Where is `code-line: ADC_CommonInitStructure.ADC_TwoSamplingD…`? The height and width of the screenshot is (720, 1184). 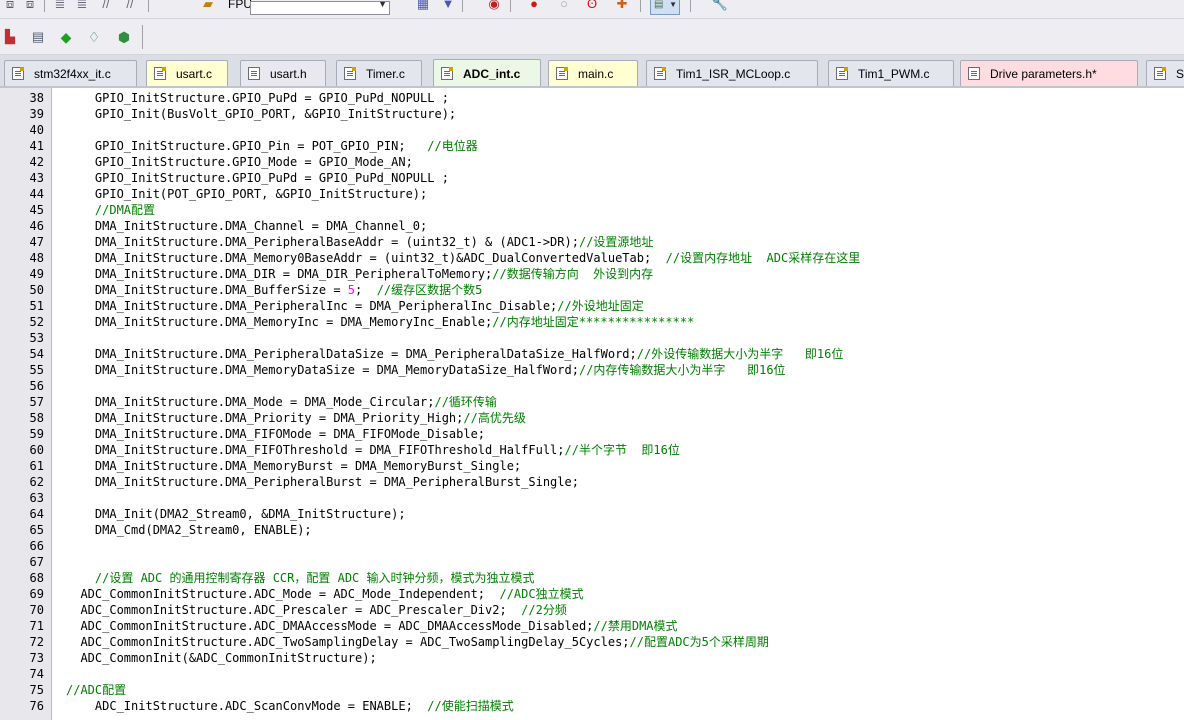 code-line: ADC_CommonInitStructure.ADC_TwoSamplingD… is located at coordinates (417, 642).